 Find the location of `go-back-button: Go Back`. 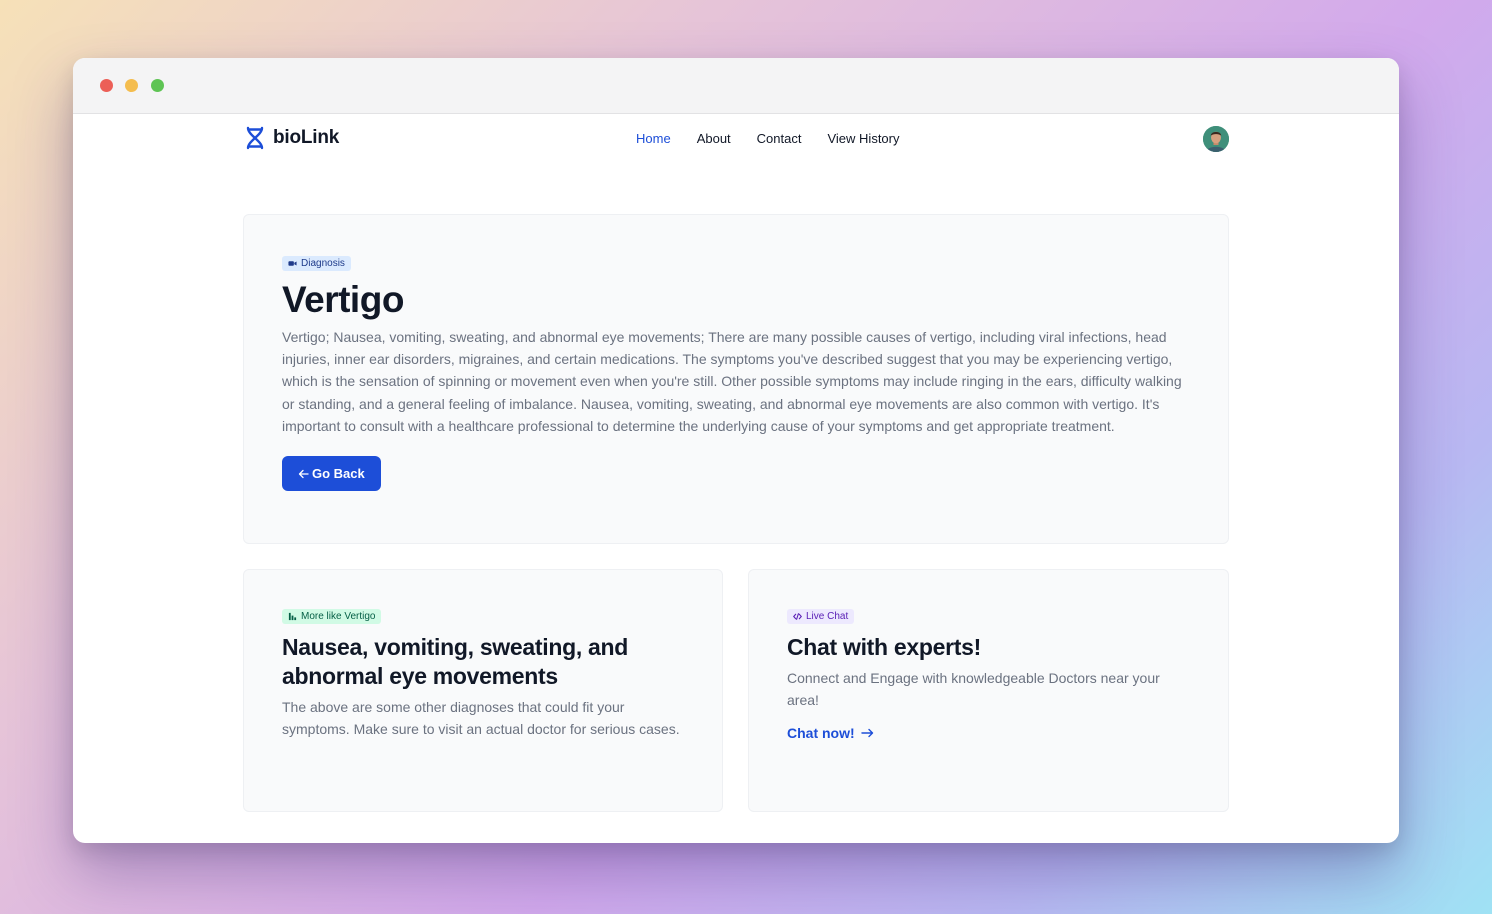

go-back-button: Go Back is located at coordinates (331, 474).